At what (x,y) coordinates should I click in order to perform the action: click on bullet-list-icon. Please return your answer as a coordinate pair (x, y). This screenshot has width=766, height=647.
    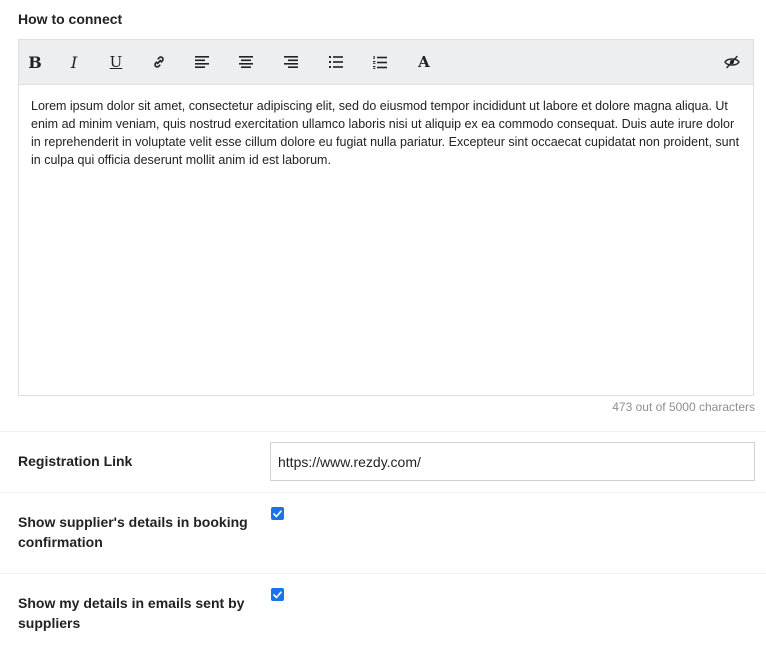
    Looking at the image, I should click on (336, 62).